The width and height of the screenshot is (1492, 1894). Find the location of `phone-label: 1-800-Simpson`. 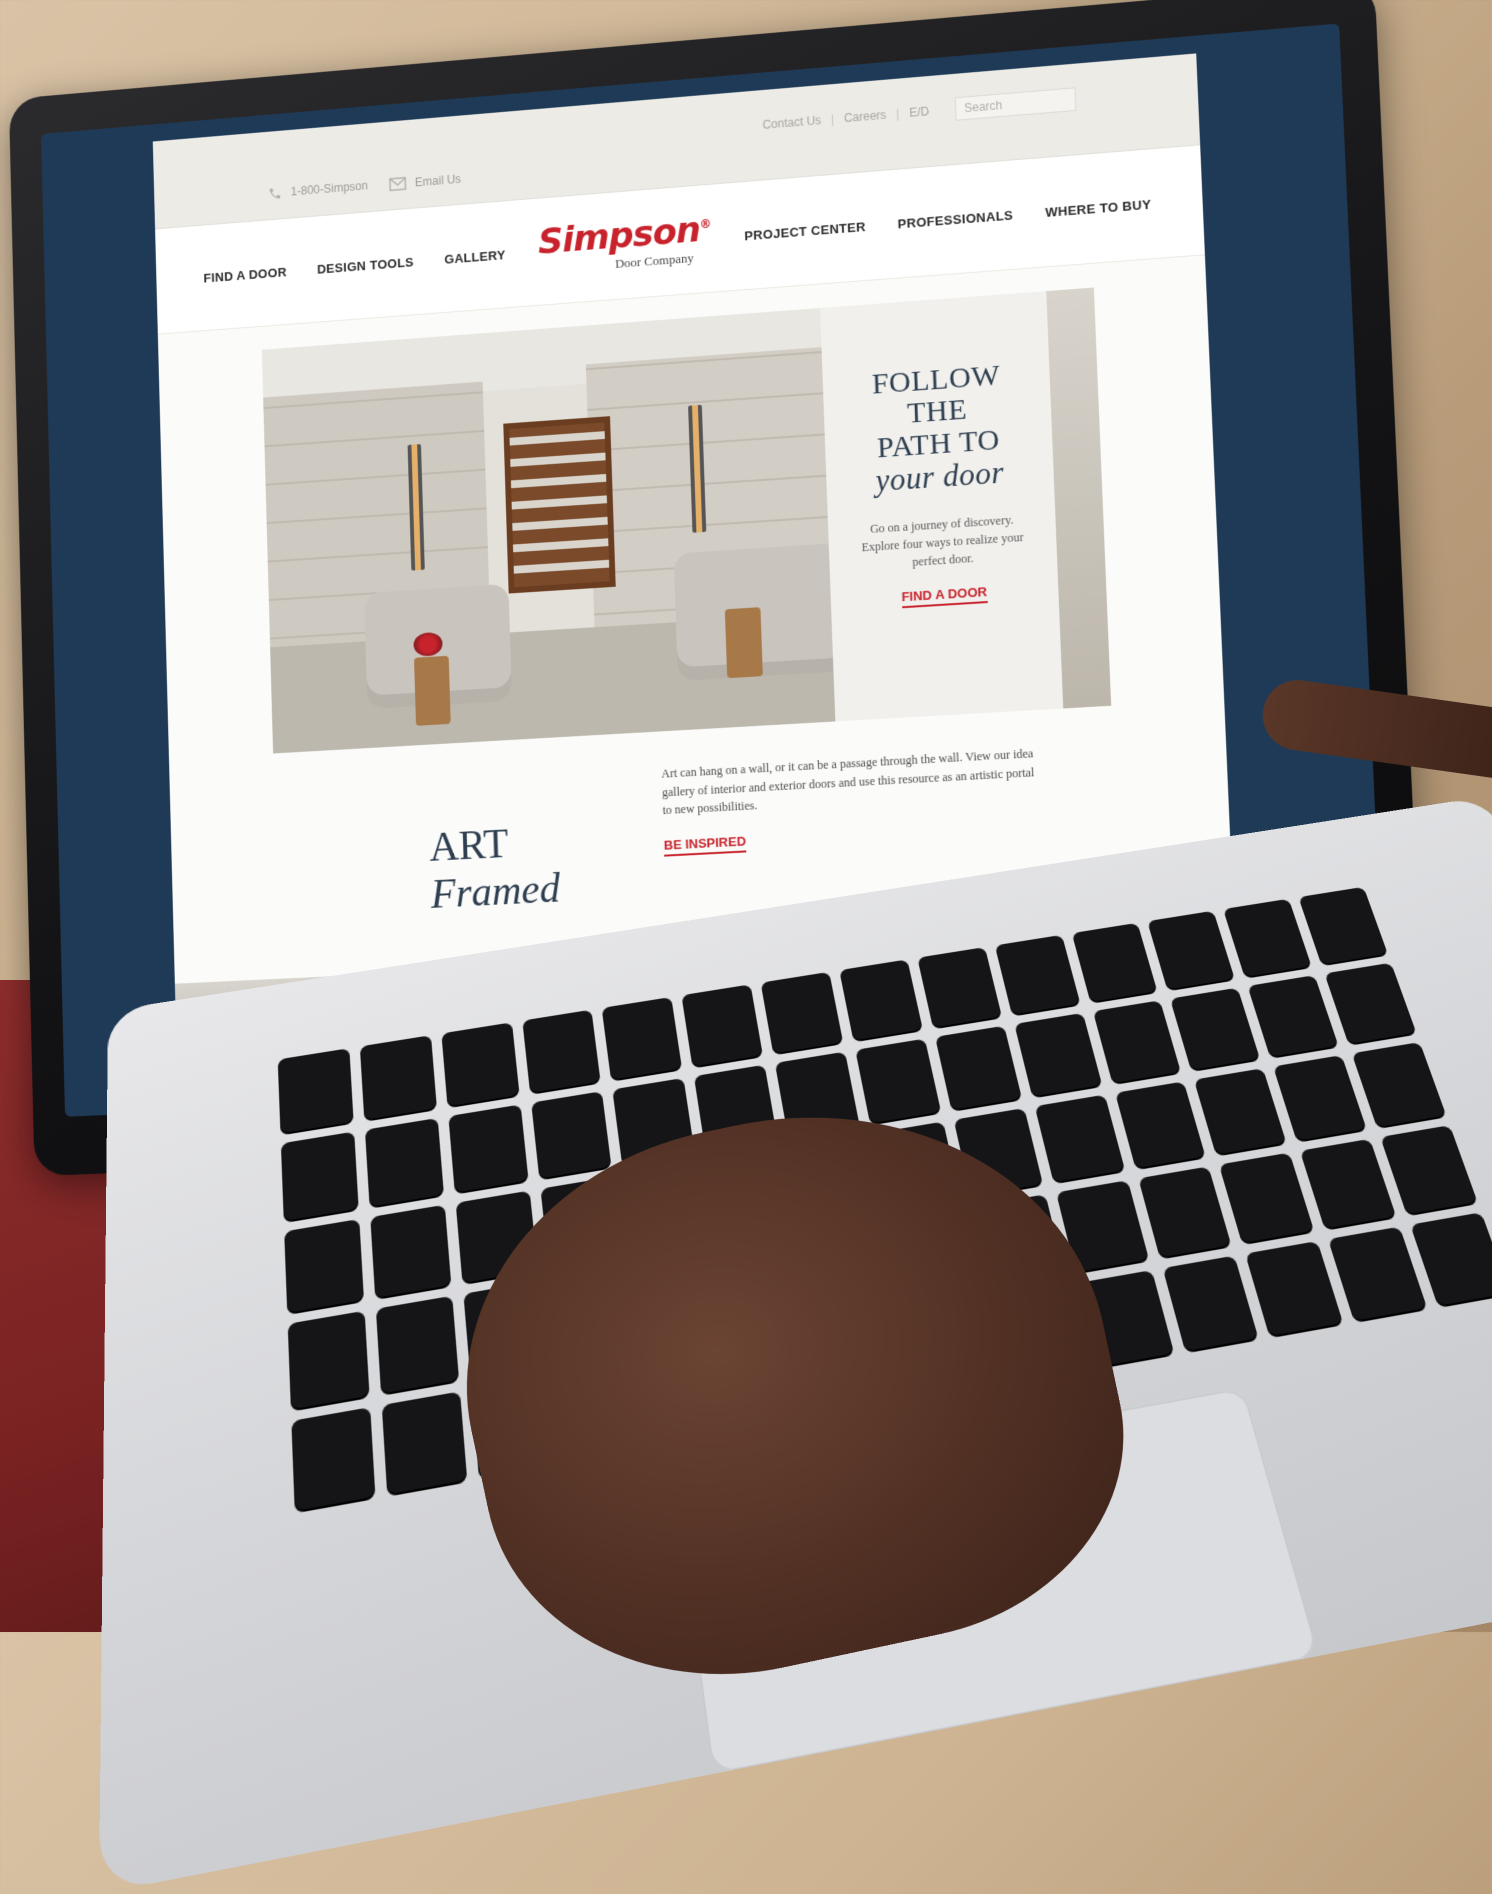

phone-label: 1-800-Simpson is located at coordinates (329, 188).